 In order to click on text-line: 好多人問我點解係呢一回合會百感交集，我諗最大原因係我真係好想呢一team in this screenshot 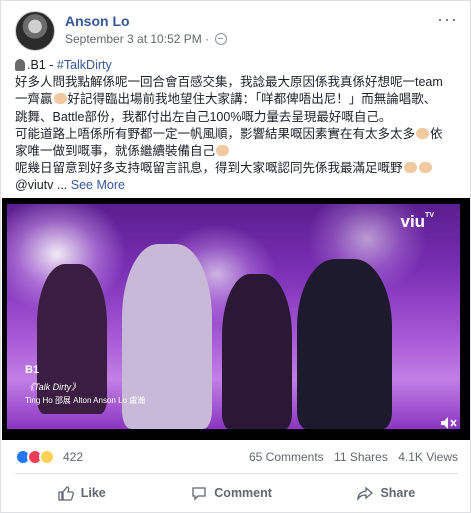, I will do `click(229, 82)`.